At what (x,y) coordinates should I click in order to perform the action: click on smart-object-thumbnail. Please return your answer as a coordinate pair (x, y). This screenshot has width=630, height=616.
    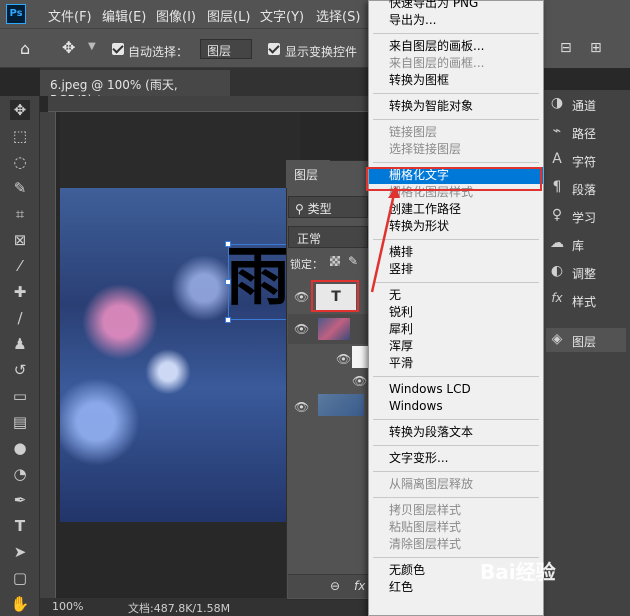
    Looking at the image, I should click on (334, 329).